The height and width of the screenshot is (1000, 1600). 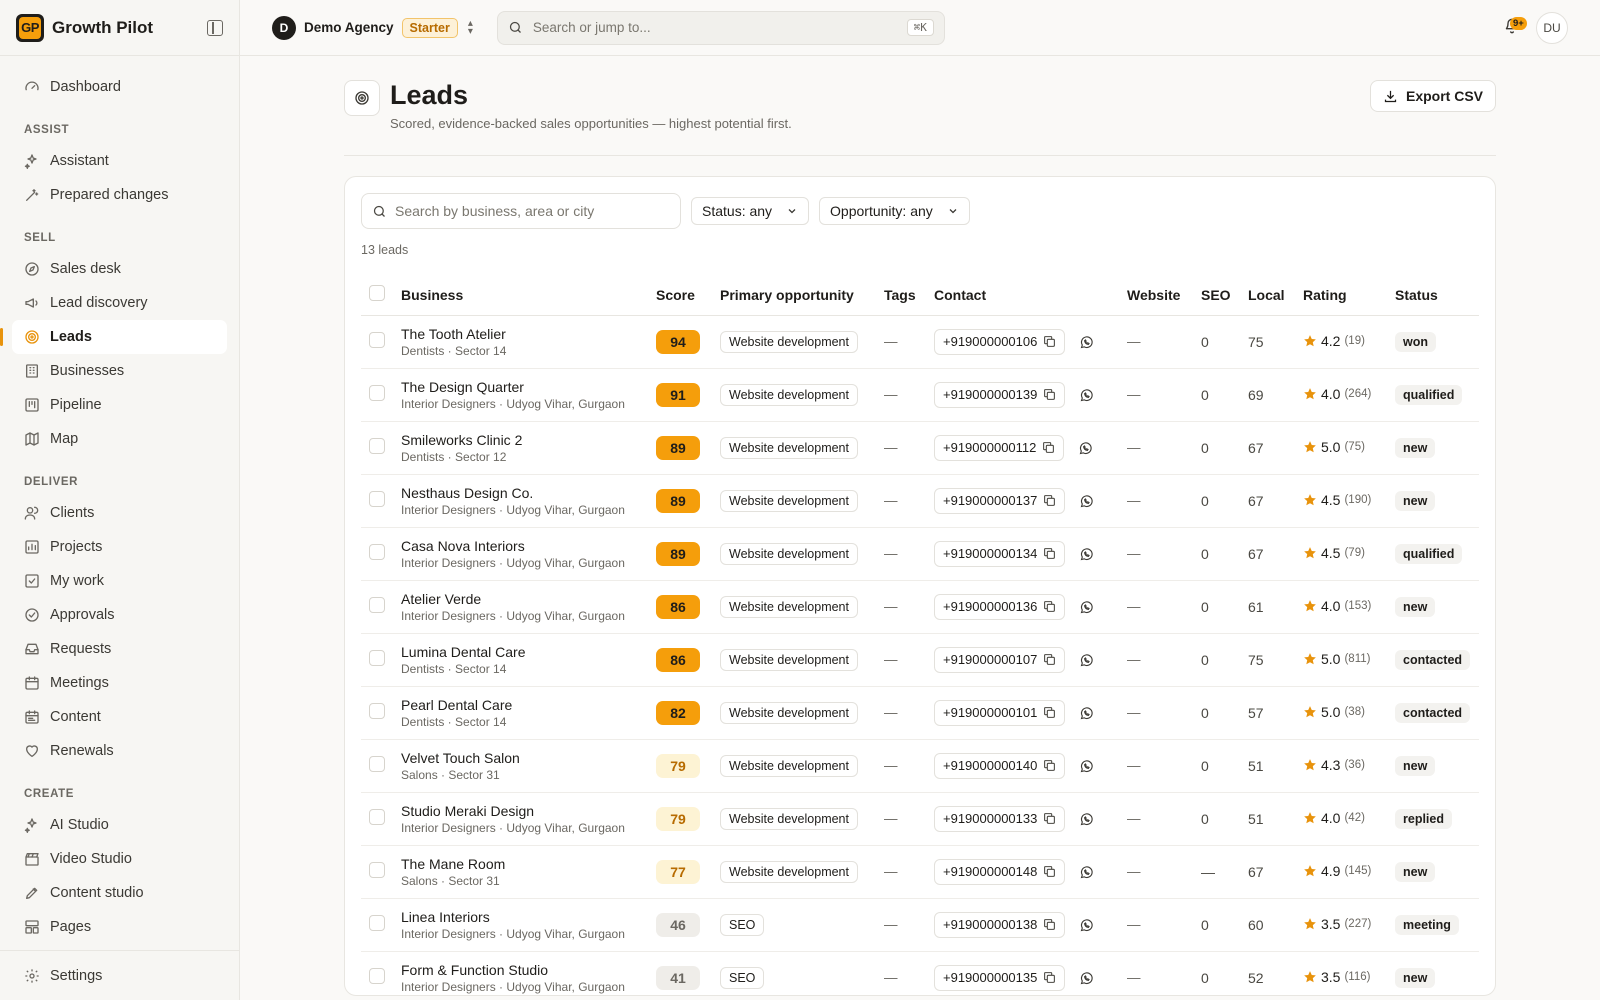 I want to click on column-header-rating: Rating, so click(x=1349, y=295).